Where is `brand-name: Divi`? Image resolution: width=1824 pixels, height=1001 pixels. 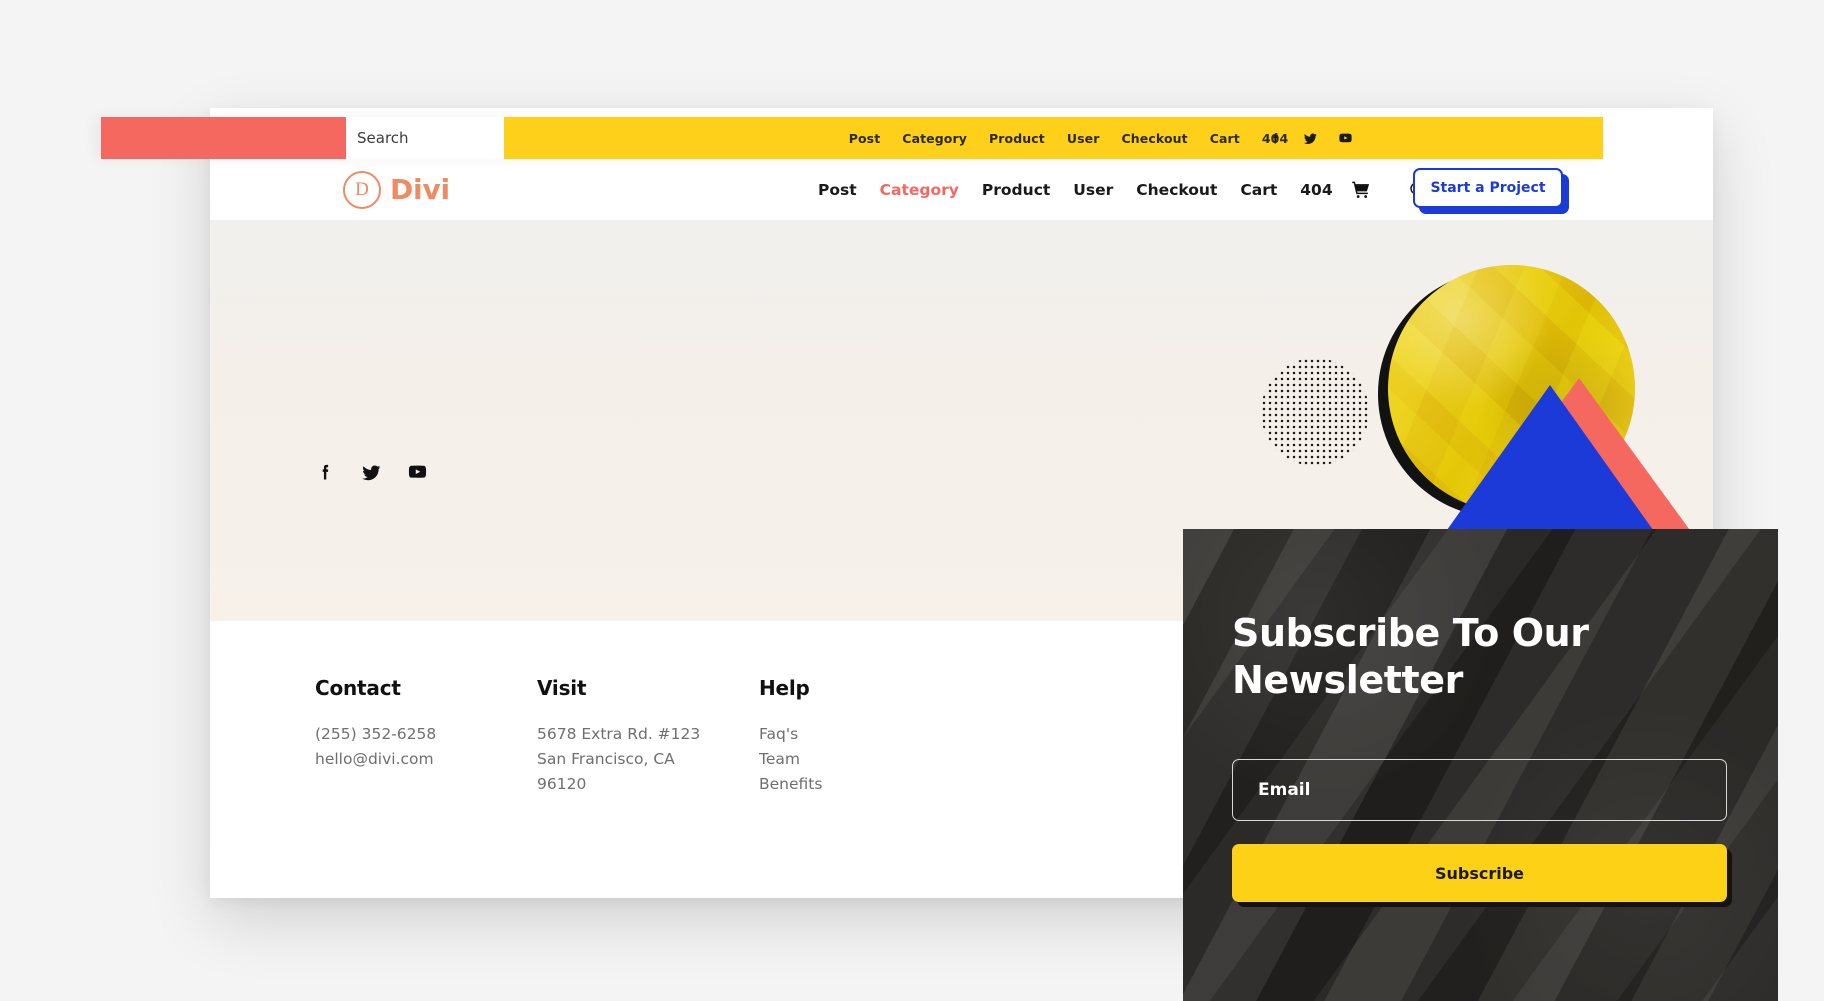
brand-name: Divi is located at coordinates (420, 189).